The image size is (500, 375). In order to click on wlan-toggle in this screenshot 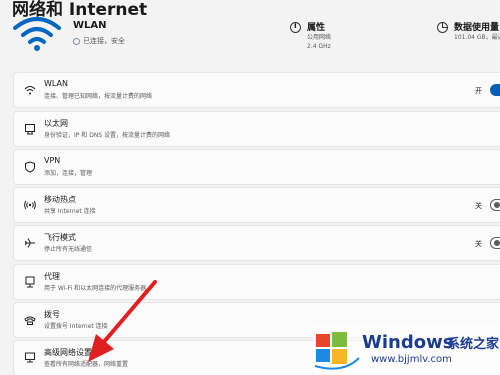, I will do `click(495, 90)`.